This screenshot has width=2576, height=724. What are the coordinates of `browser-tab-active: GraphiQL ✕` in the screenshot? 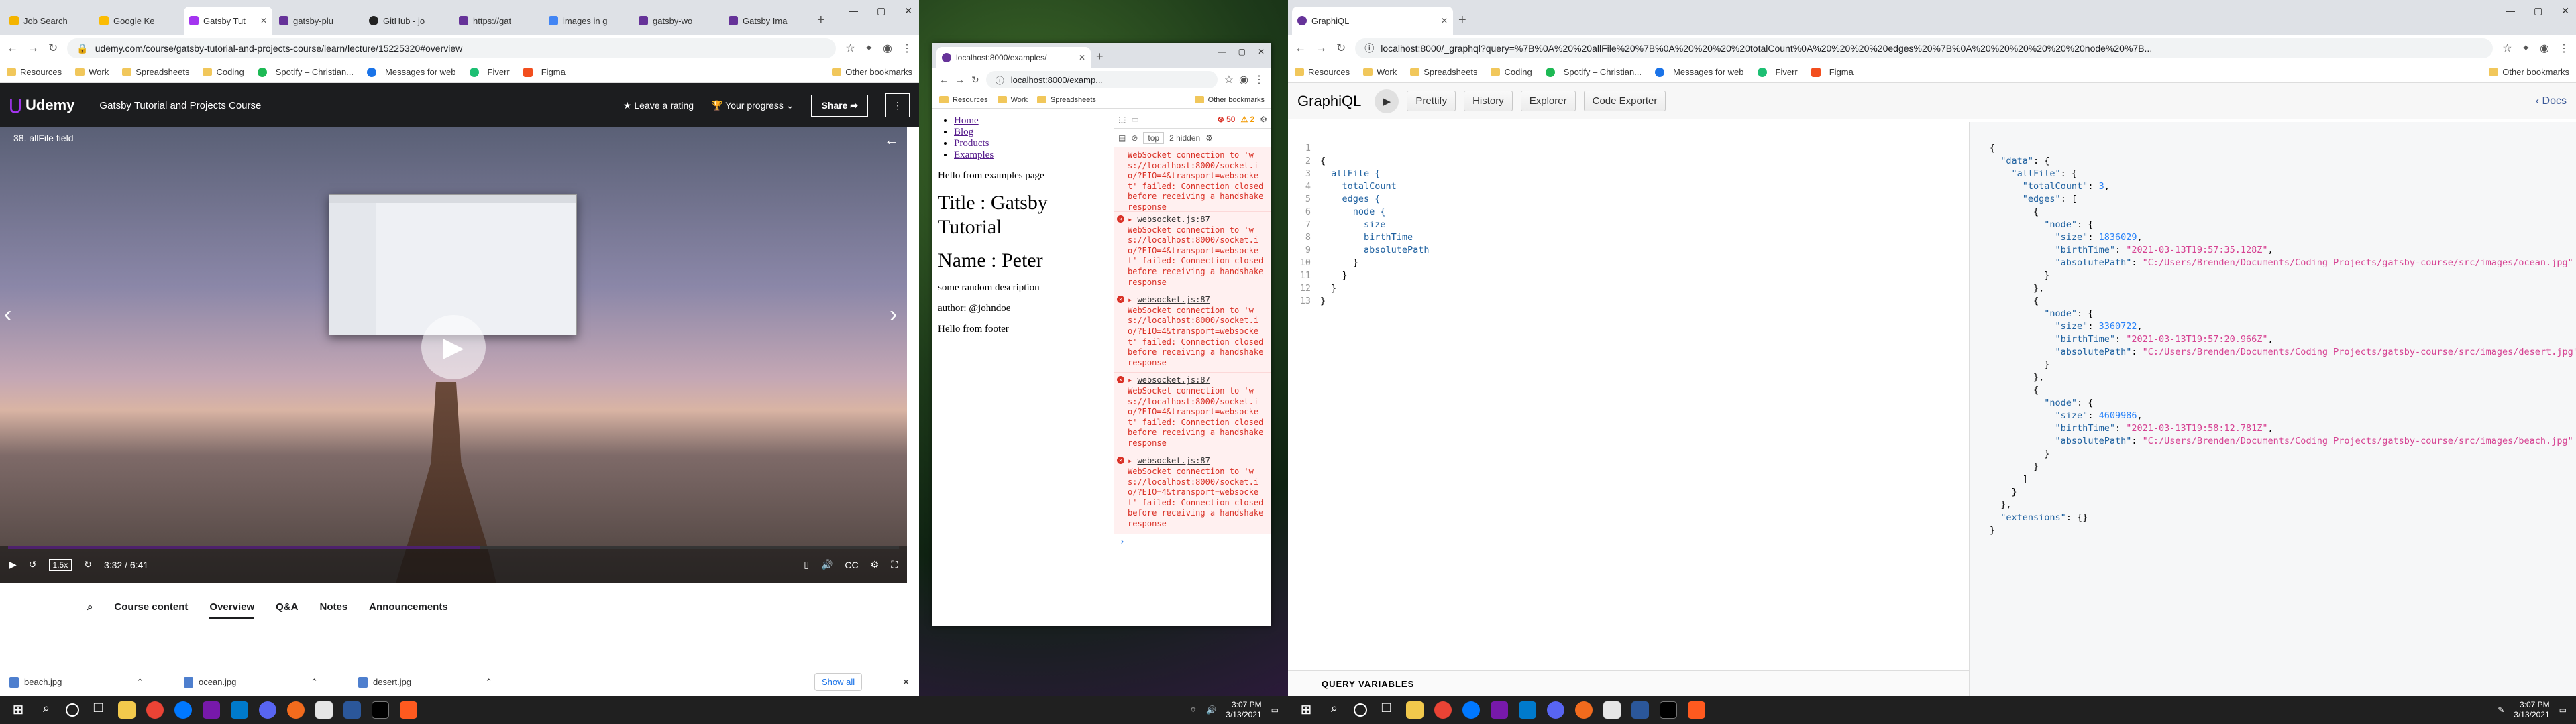 It's located at (1372, 21).